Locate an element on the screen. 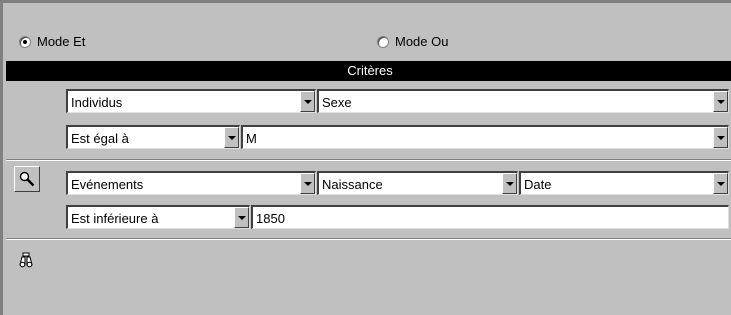  value-select: M is located at coordinates (485, 137).